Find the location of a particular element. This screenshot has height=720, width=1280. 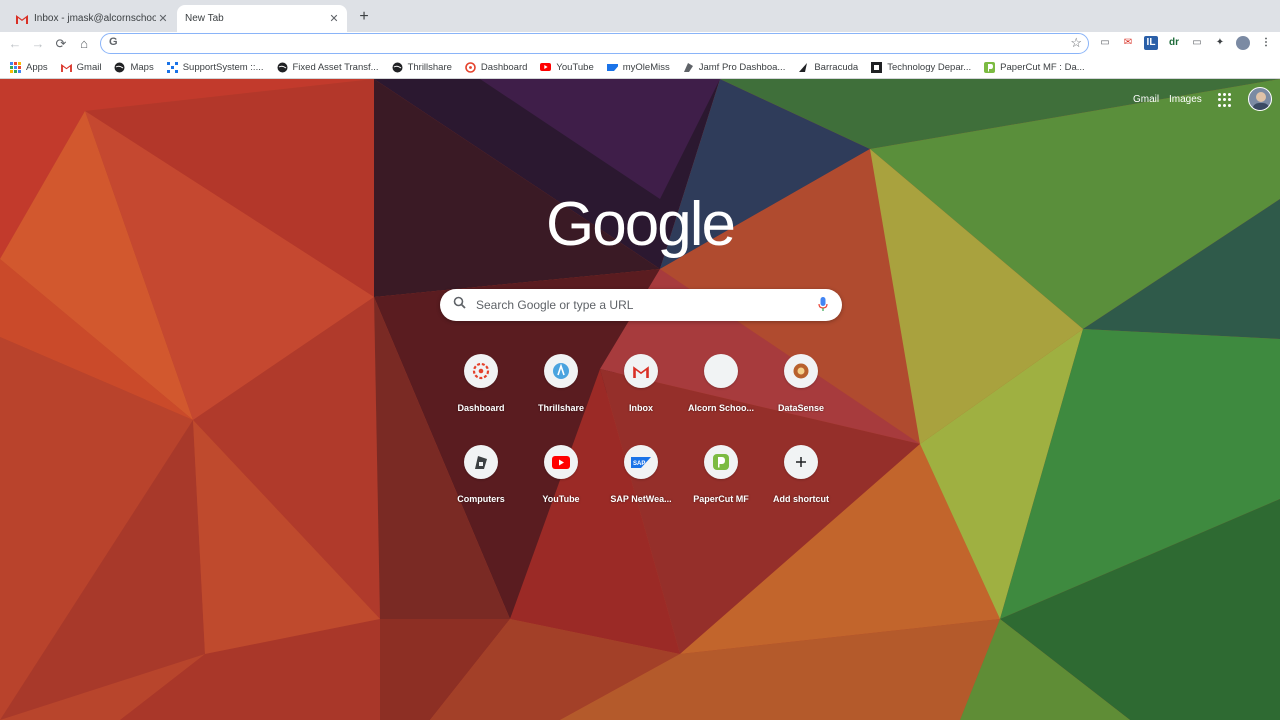

bookmark-star-icon: ☆ is located at coordinates (1076, 43).